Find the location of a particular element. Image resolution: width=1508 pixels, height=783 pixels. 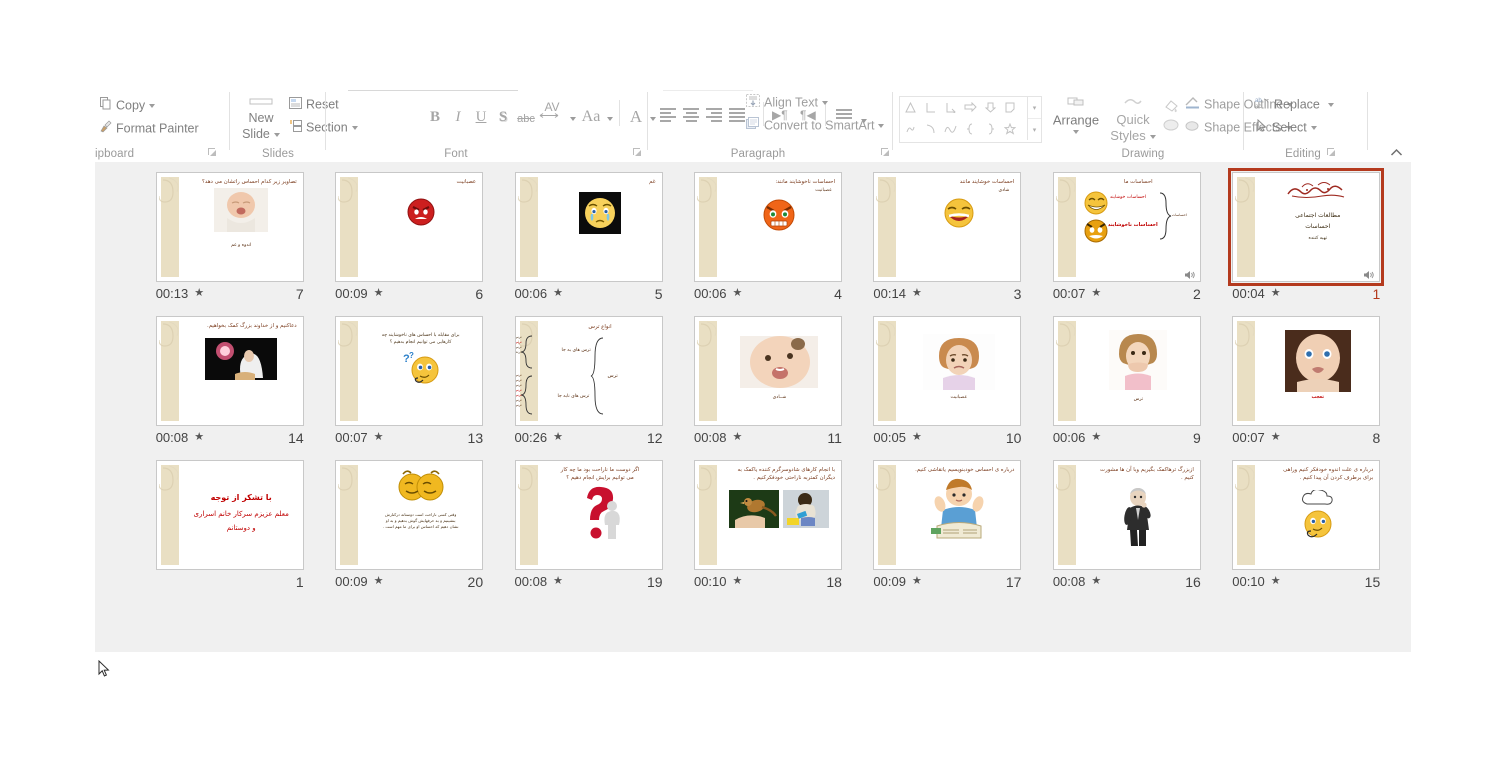

copy-caret-icon is located at coordinates (152, 105).